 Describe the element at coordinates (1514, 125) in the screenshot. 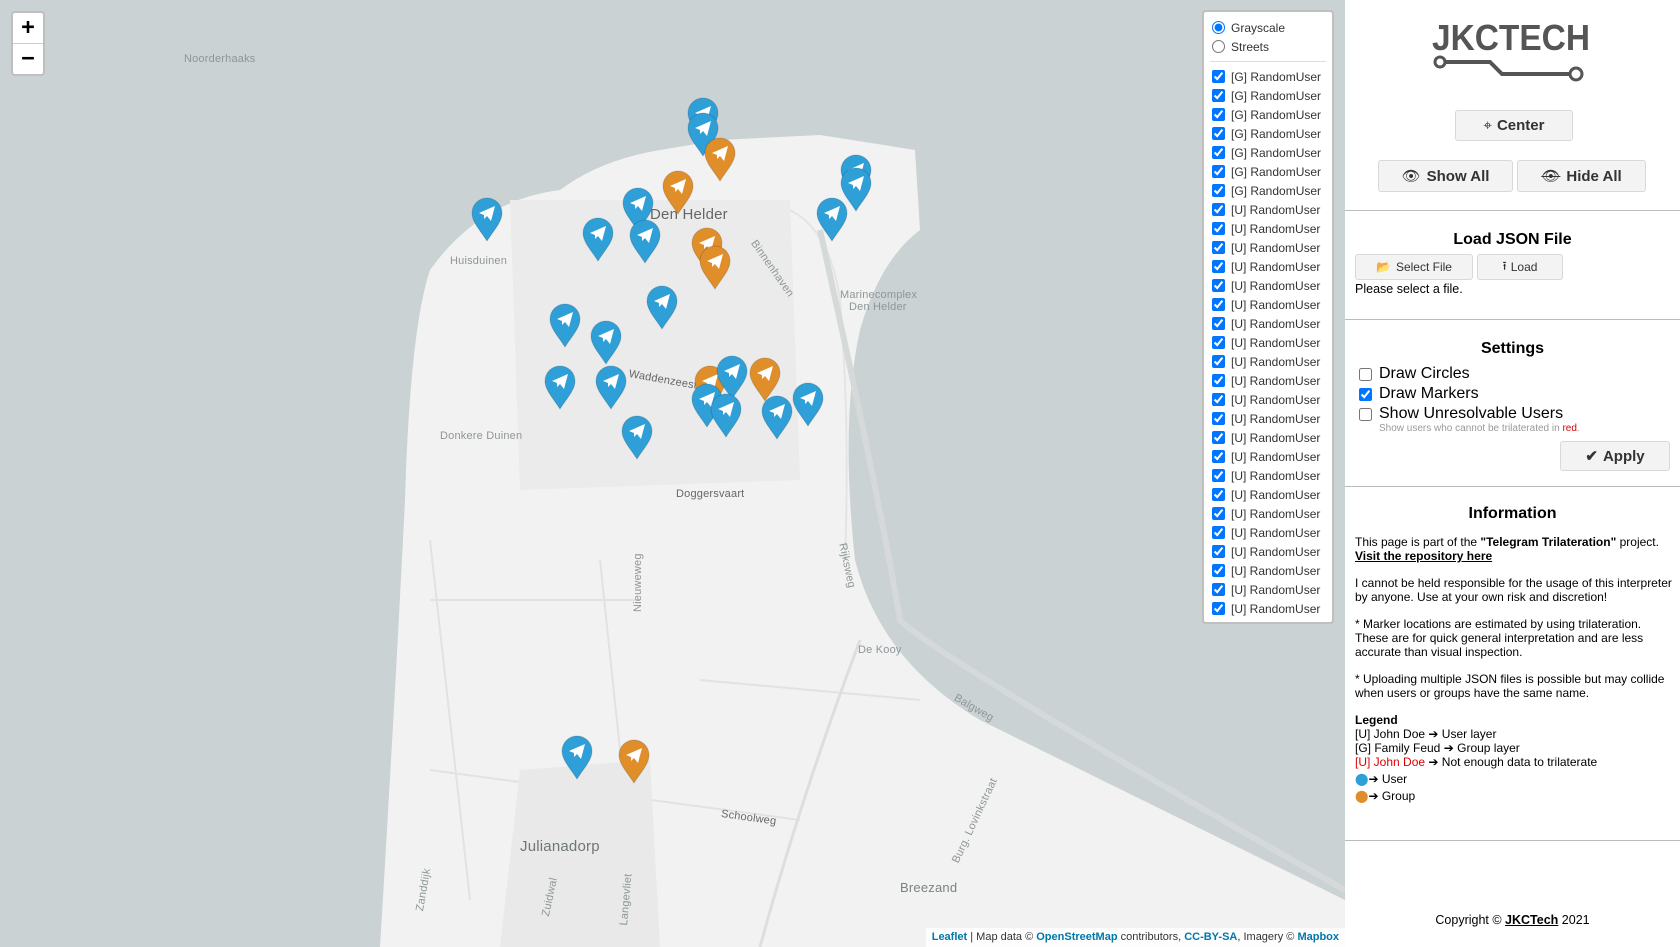

I see `center-button: ⌖ Center` at that location.